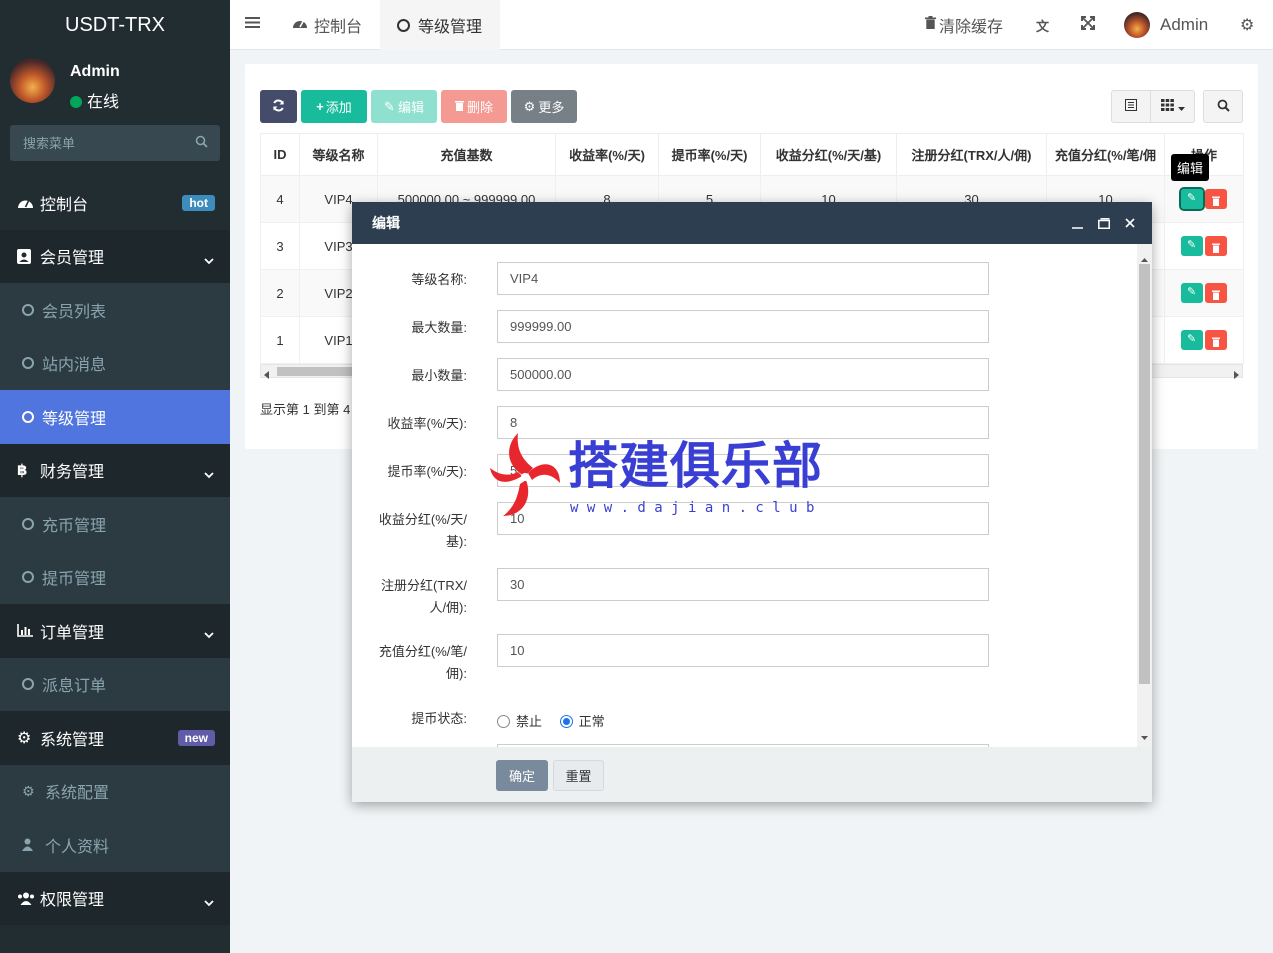 The width and height of the screenshot is (1273, 953). I want to click on cell-id: 4, so click(280, 199).